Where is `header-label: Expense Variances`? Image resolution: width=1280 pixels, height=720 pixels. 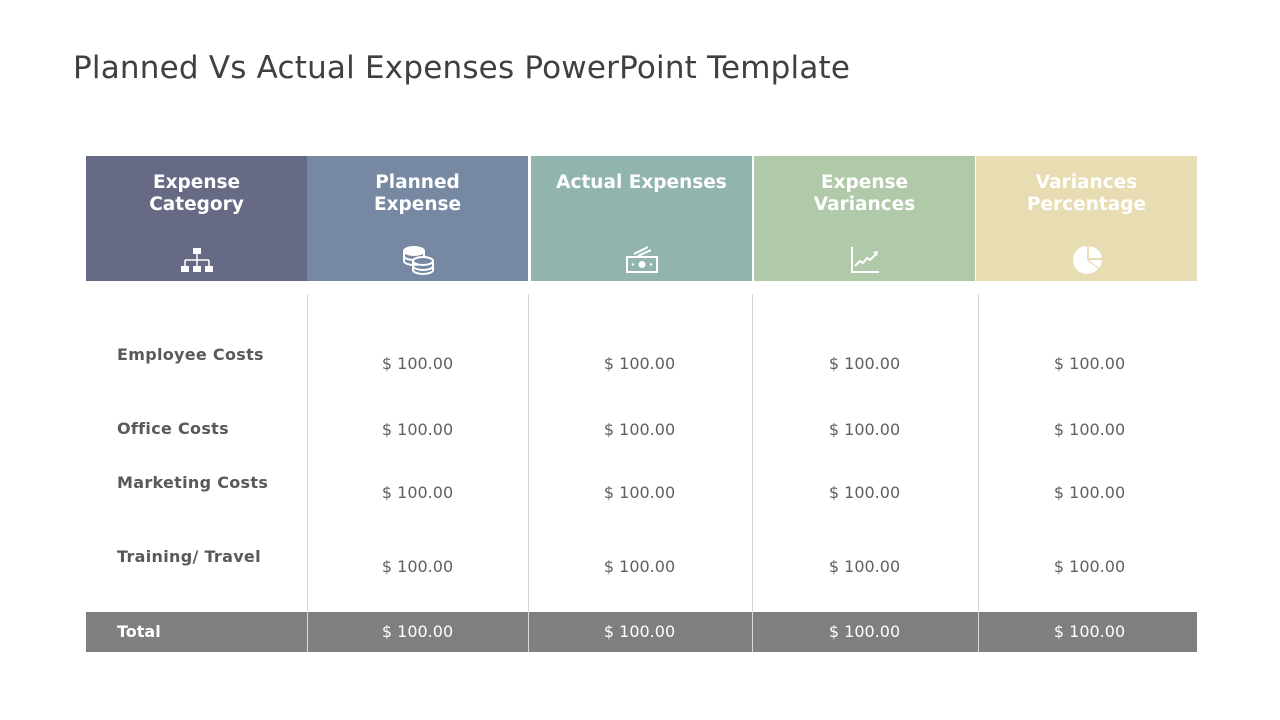 header-label: Expense Variances is located at coordinates (864, 193).